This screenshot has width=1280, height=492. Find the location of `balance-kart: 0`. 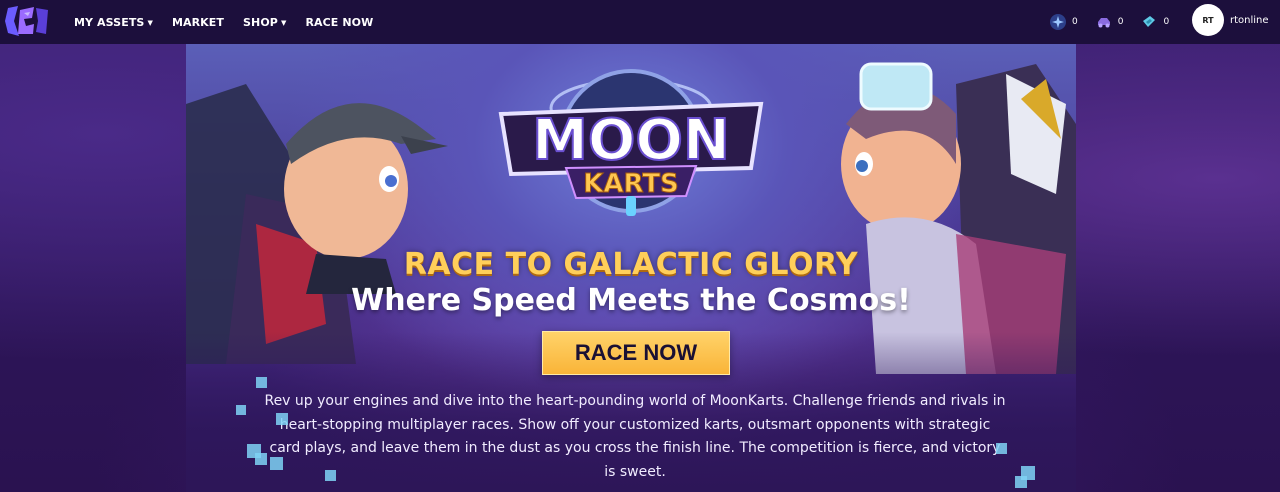

balance-kart: 0 is located at coordinates (1110, 22).